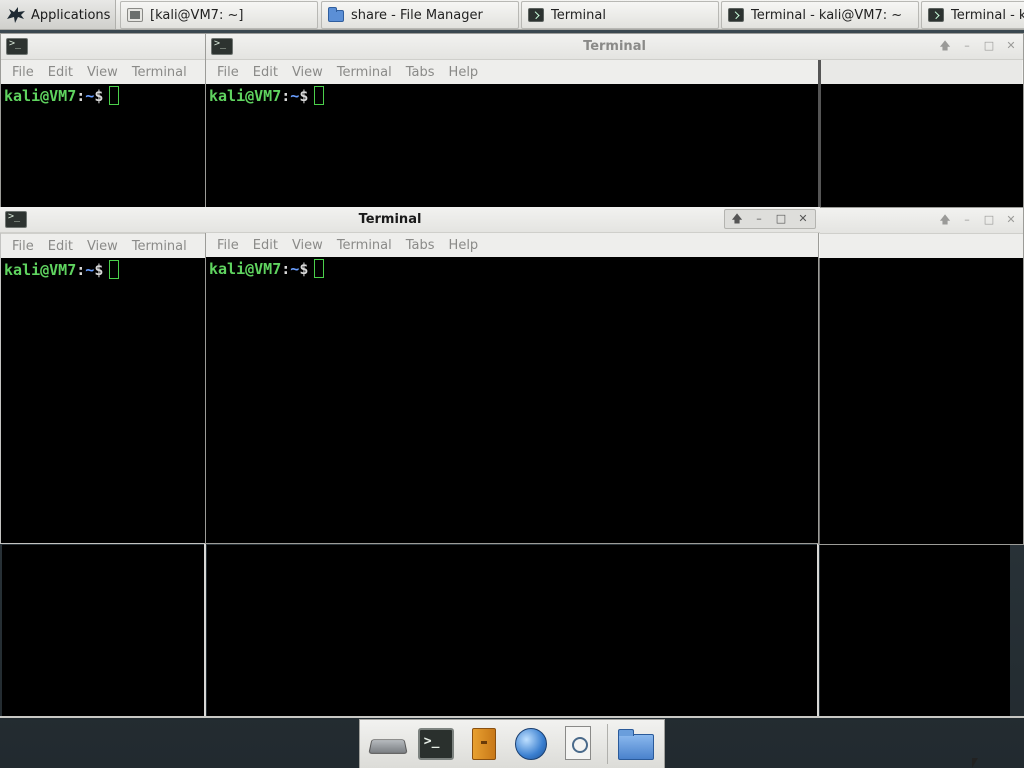 The image size is (1024, 768). Describe the element at coordinates (245, 269) in the screenshot. I see `prompt-user-host: kali@VM7` at that location.